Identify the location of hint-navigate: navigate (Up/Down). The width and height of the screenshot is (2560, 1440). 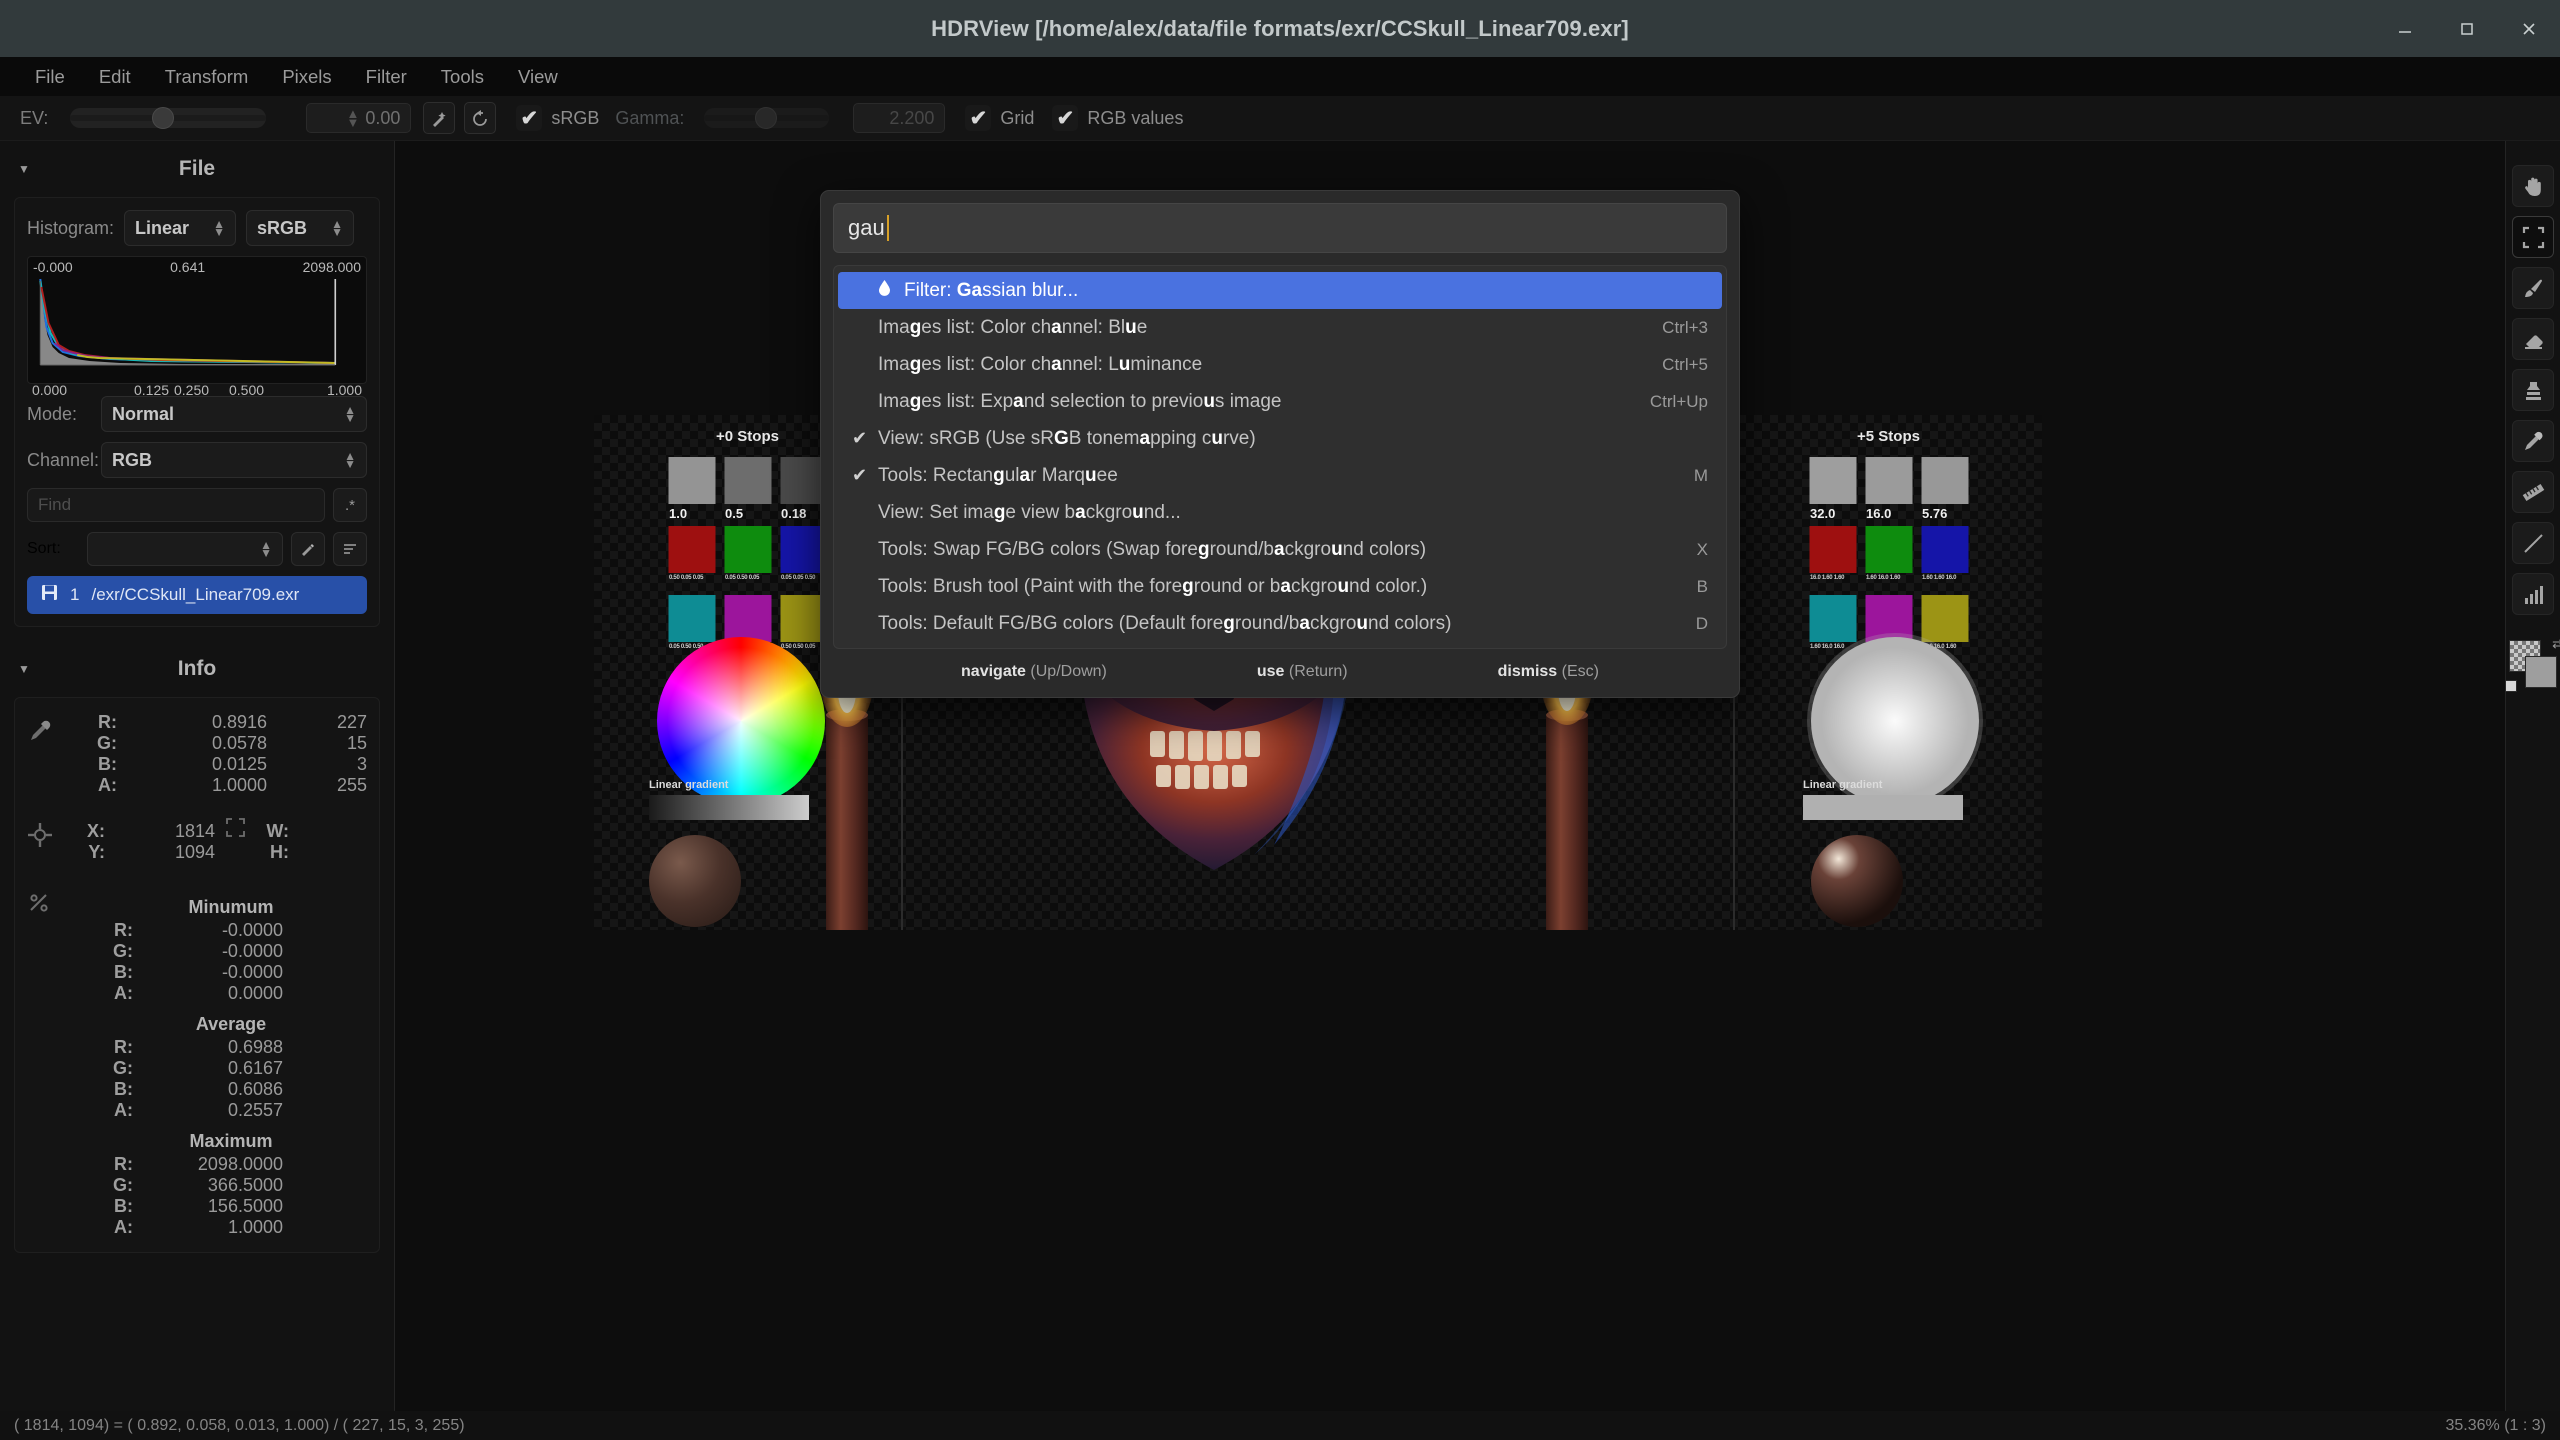
(1034, 672).